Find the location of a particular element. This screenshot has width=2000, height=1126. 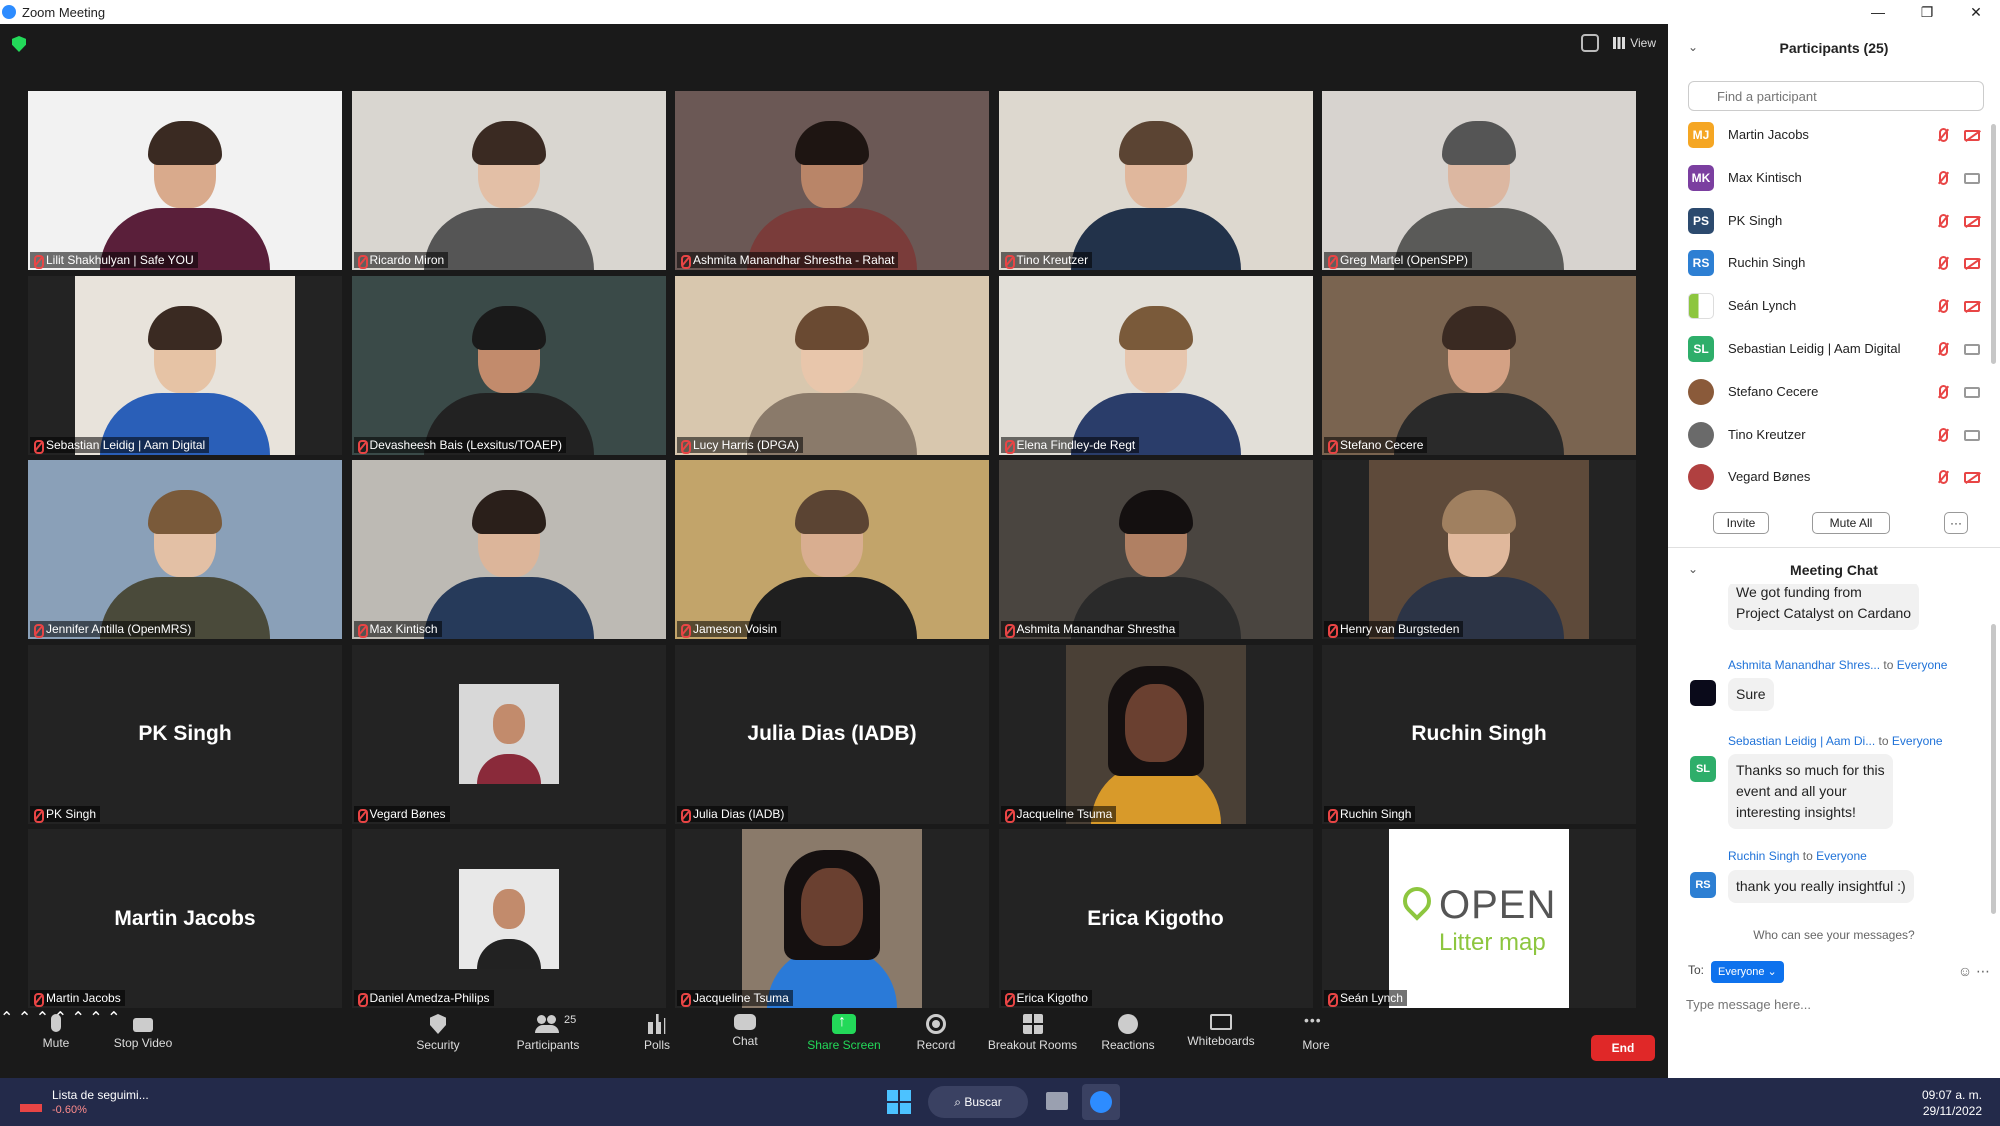

video-tile: Ashmita Manandhar Shrestha is located at coordinates (1155, 549).